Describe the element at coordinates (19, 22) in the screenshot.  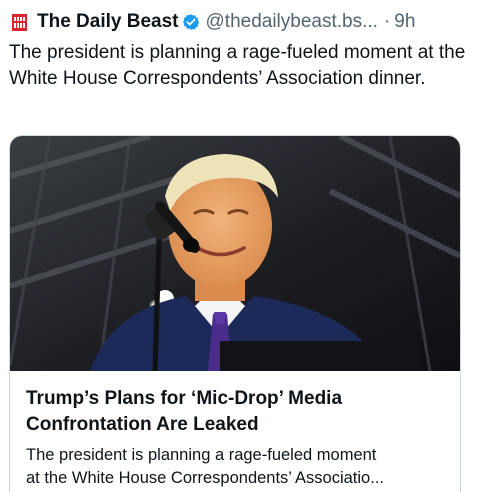
I see `daily-beast-logo-icon` at that location.